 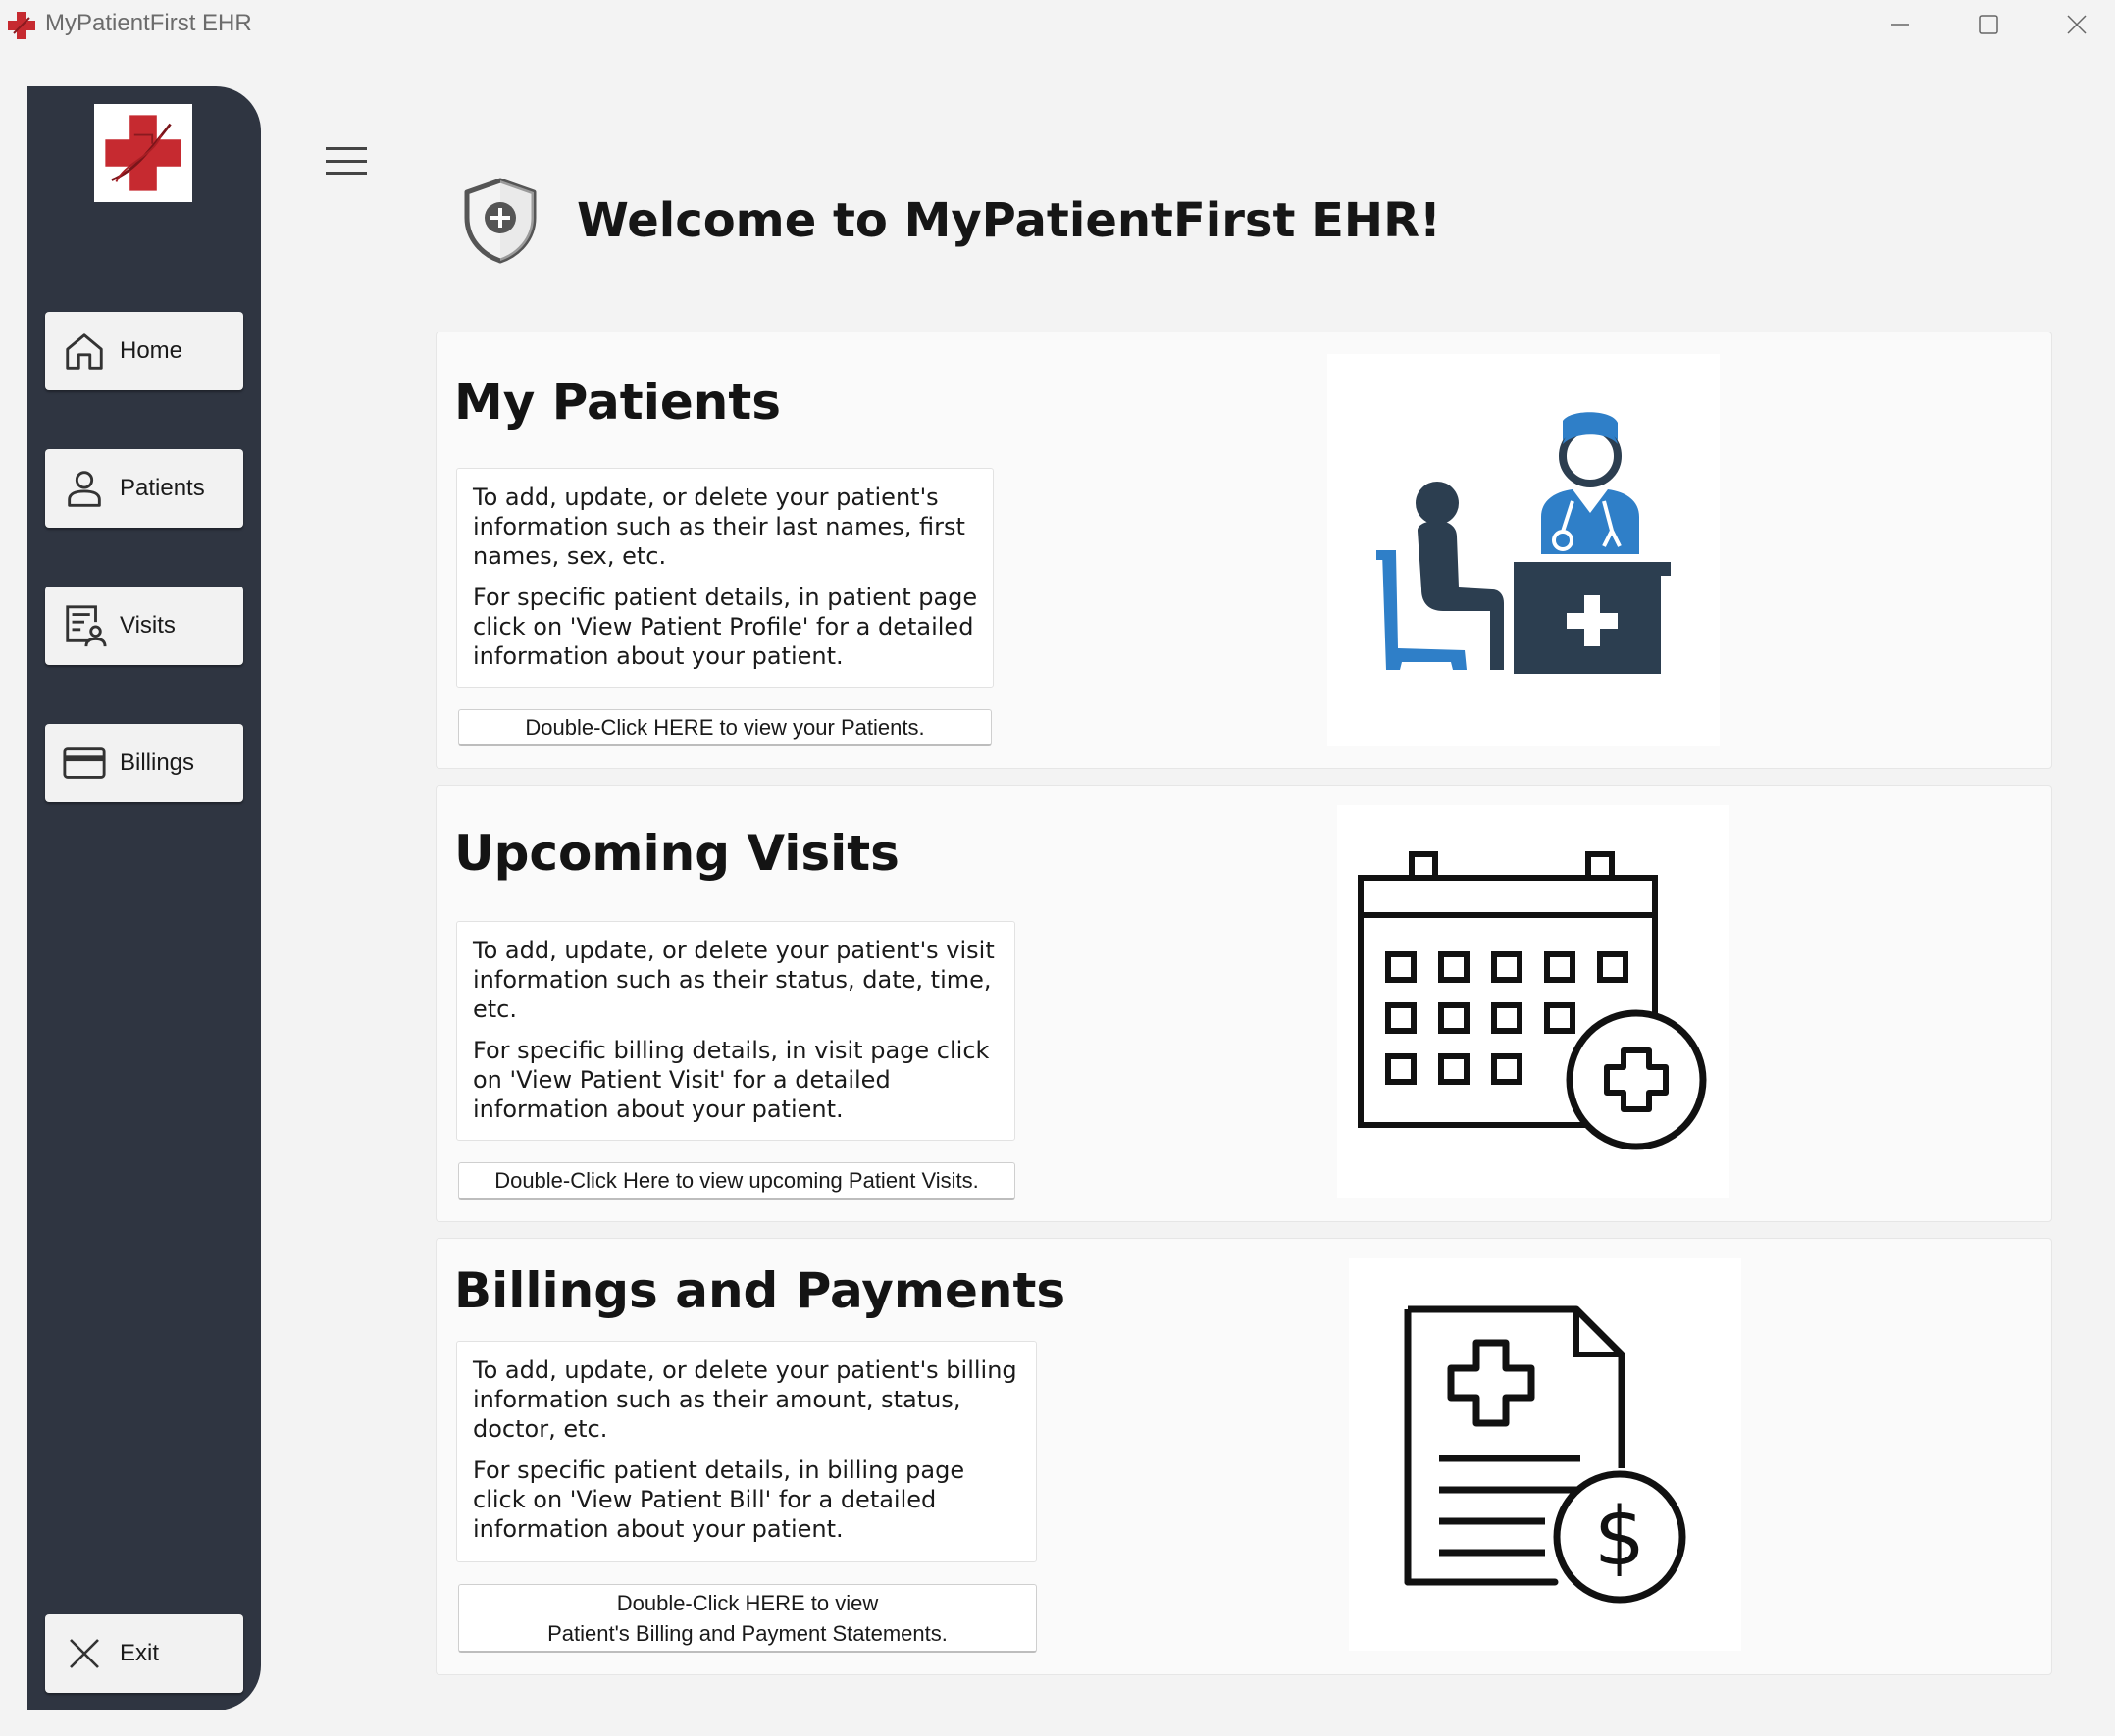 I want to click on sidebar-item-patients: Patients, so click(x=144, y=489).